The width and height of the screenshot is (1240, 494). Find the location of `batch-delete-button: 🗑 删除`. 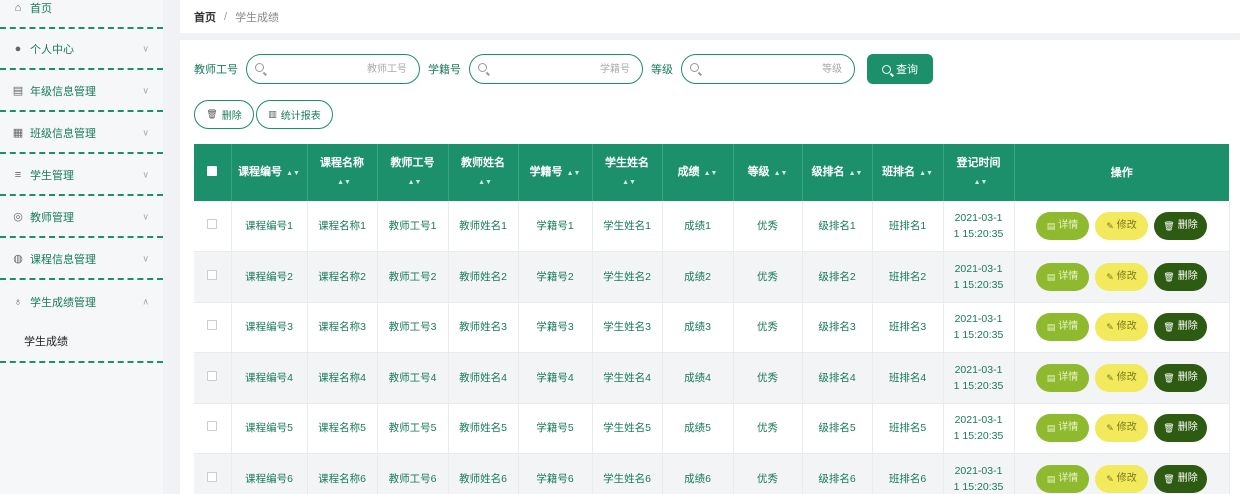

batch-delete-button: 🗑 删除 is located at coordinates (224, 114).